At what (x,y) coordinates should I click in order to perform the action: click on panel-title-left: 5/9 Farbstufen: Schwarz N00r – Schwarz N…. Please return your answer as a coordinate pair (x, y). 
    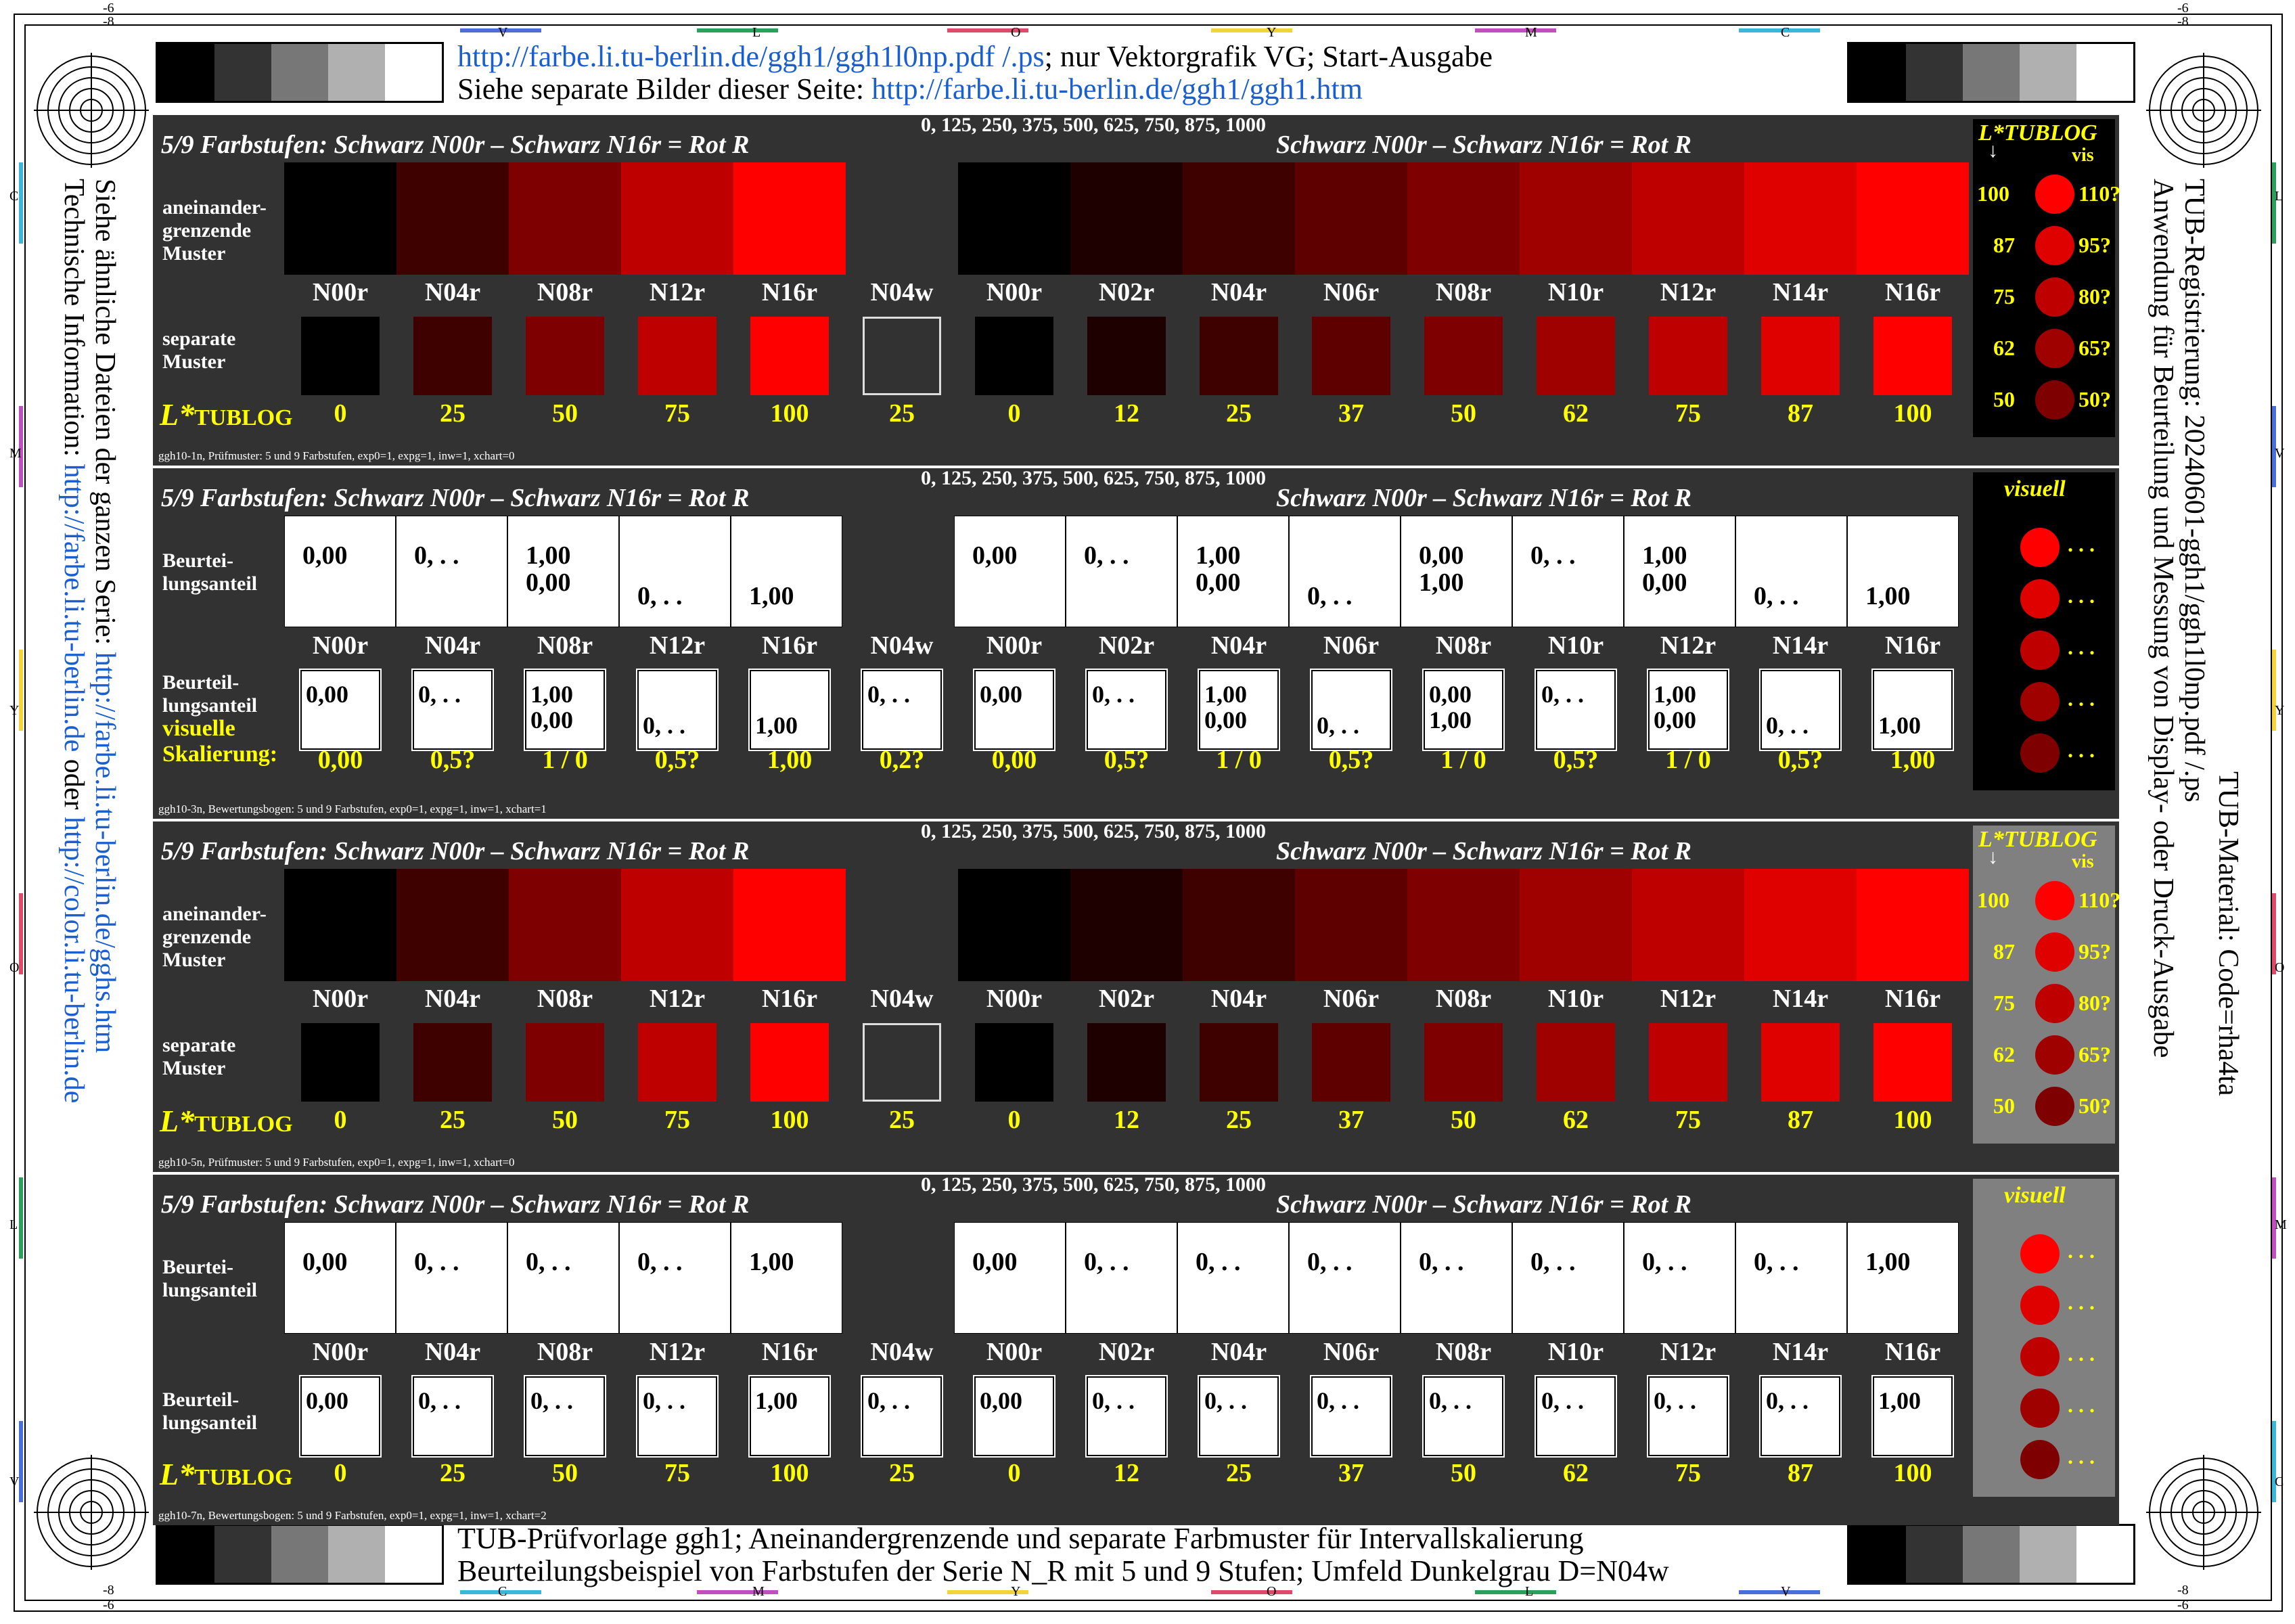
    Looking at the image, I should click on (456, 851).